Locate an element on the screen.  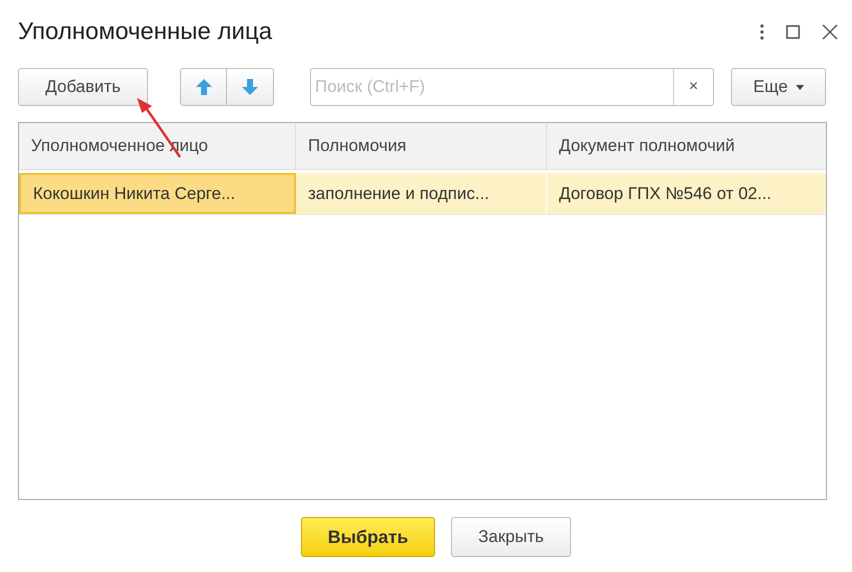
move-down-button is located at coordinates (250, 87).